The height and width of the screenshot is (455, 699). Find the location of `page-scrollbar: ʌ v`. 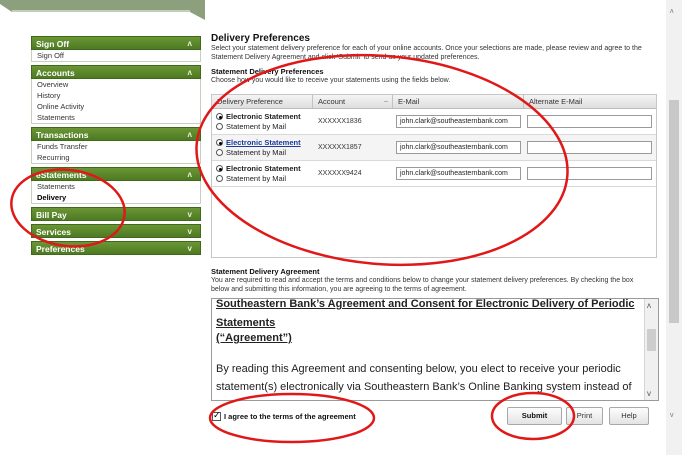

page-scrollbar: ʌ v is located at coordinates (674, 227).